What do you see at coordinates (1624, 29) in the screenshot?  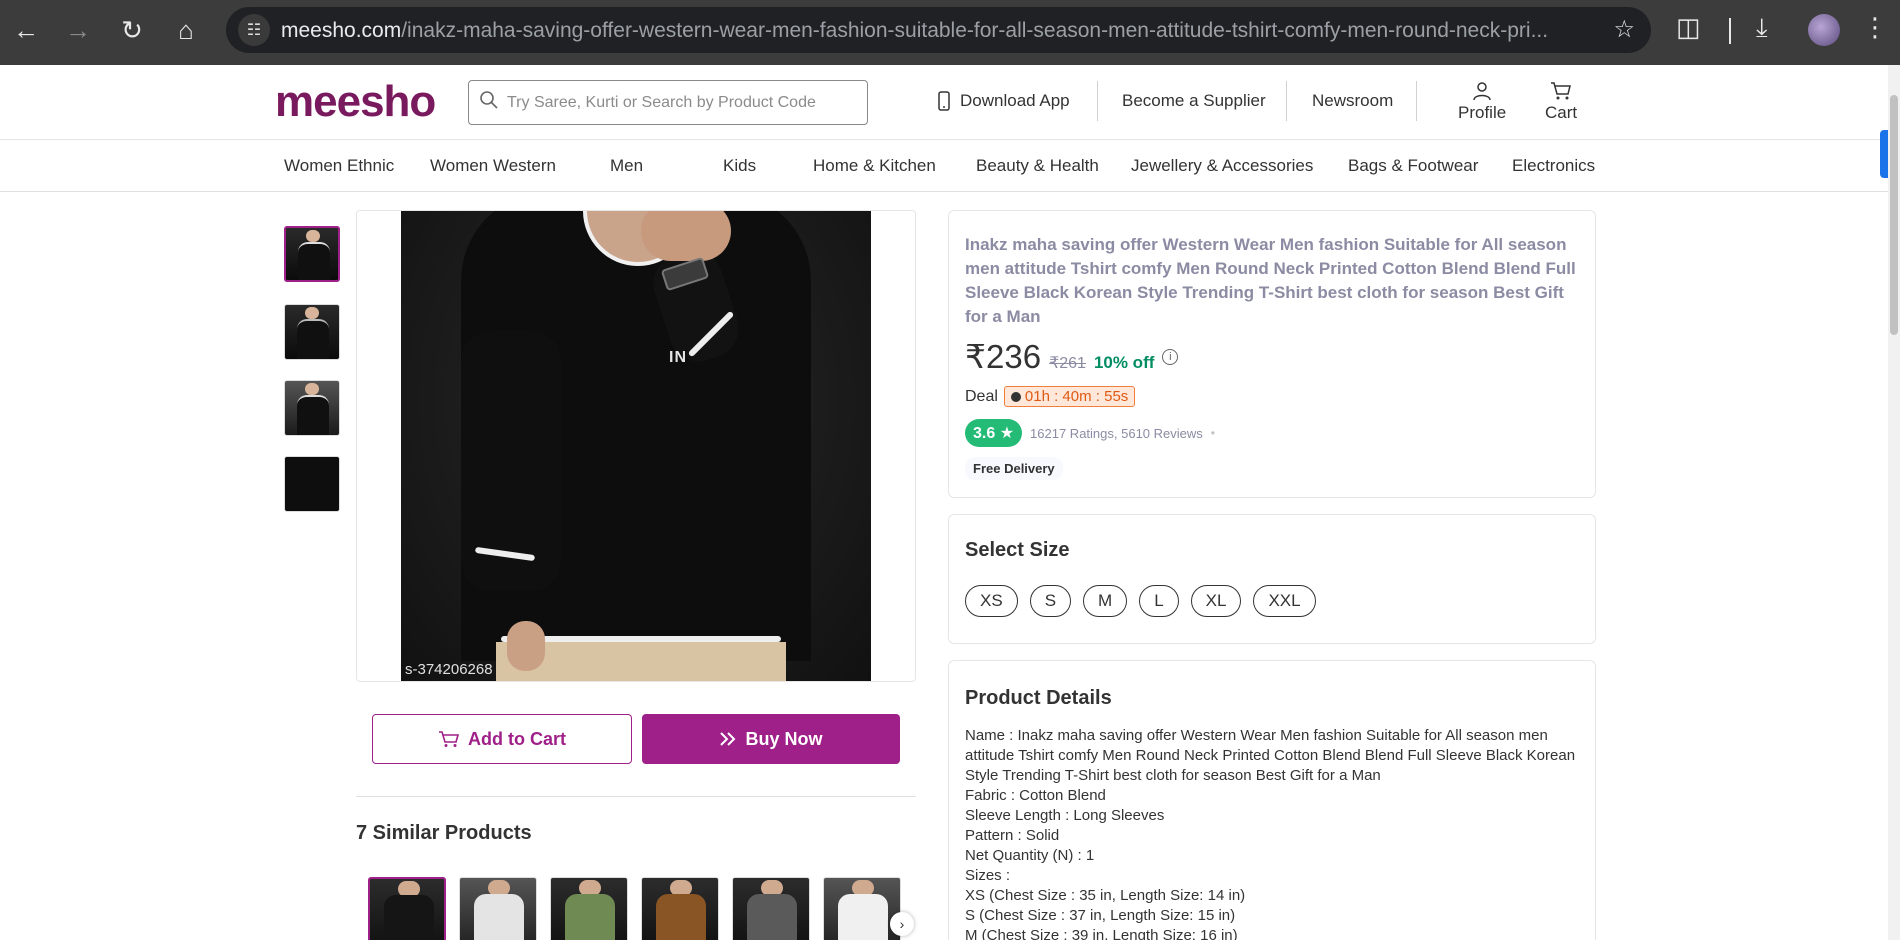 I see `bookmark-star-icon: ☆` at bounding box center [1624, 29].